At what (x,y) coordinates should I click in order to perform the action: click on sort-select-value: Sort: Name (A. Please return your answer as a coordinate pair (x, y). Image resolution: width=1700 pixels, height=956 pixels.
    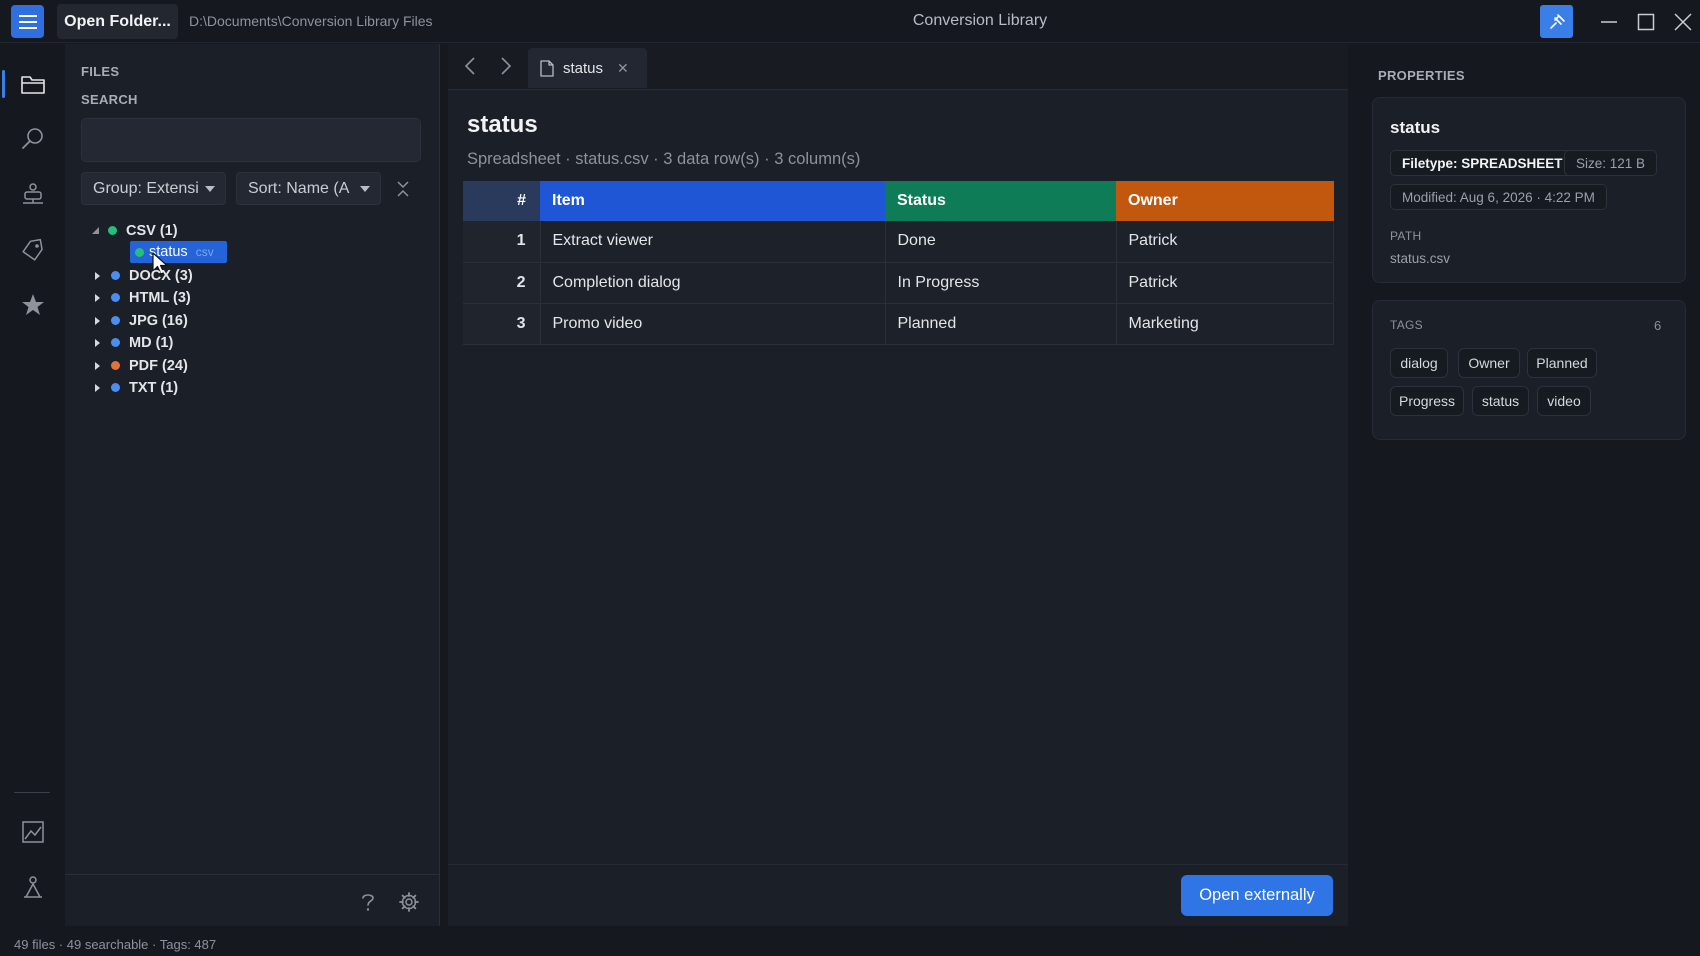
    Looking at the image, I should click on (299, 188).